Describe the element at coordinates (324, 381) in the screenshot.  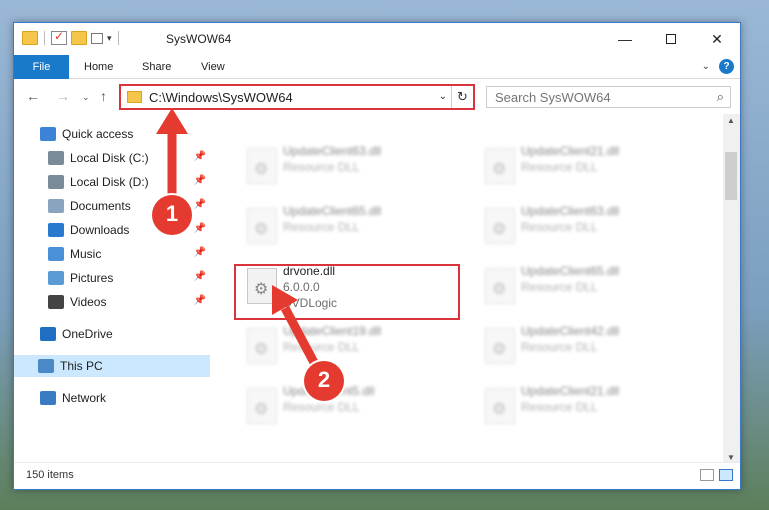
I see `step-2-badge: 2` at that location.